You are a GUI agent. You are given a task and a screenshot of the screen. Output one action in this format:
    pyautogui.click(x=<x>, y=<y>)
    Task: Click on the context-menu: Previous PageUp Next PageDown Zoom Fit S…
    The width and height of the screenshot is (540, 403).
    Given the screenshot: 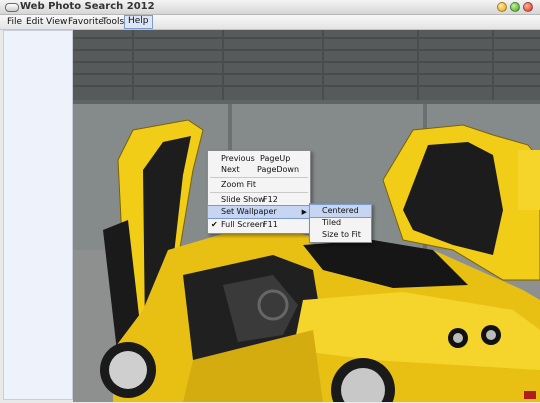 What is the action you would take?
    pyautogui.click(x=259, y=192)
    